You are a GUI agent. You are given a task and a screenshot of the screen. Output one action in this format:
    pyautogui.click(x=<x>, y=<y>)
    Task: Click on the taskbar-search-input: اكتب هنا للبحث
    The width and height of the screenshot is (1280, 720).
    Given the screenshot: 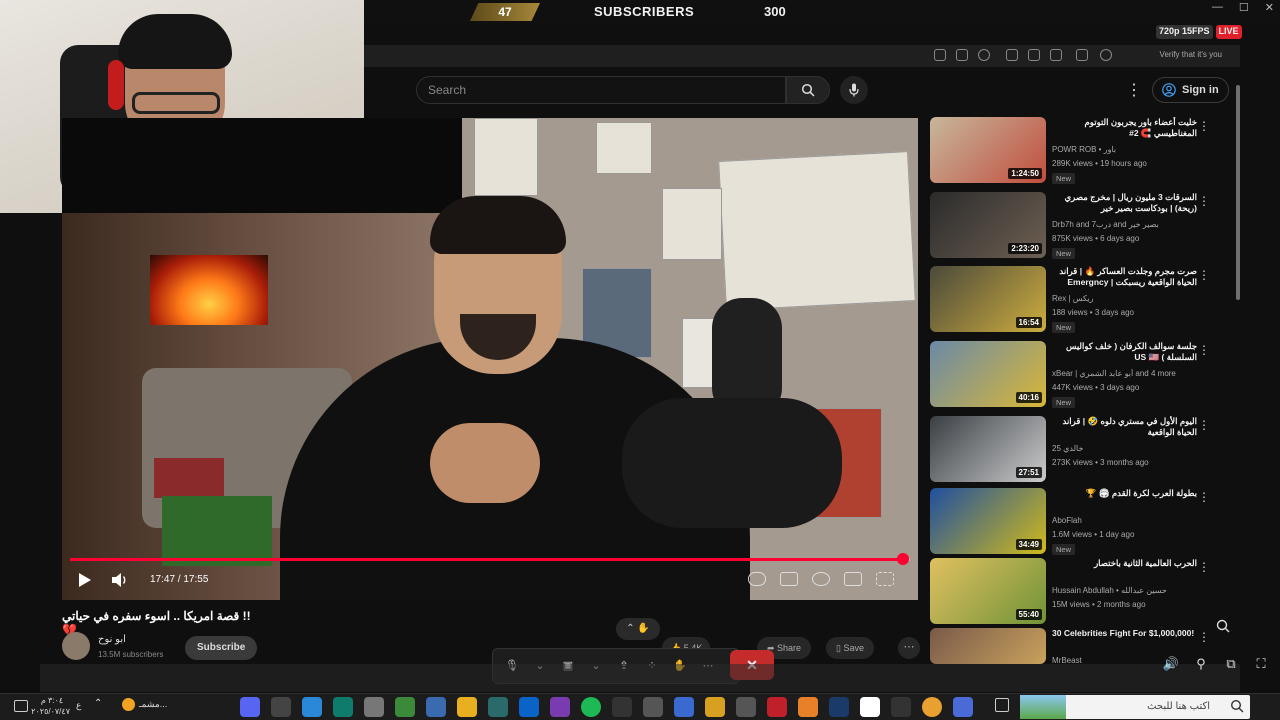 What is the action you would take?
    pyautogui.click(x=1135, y=707)
    